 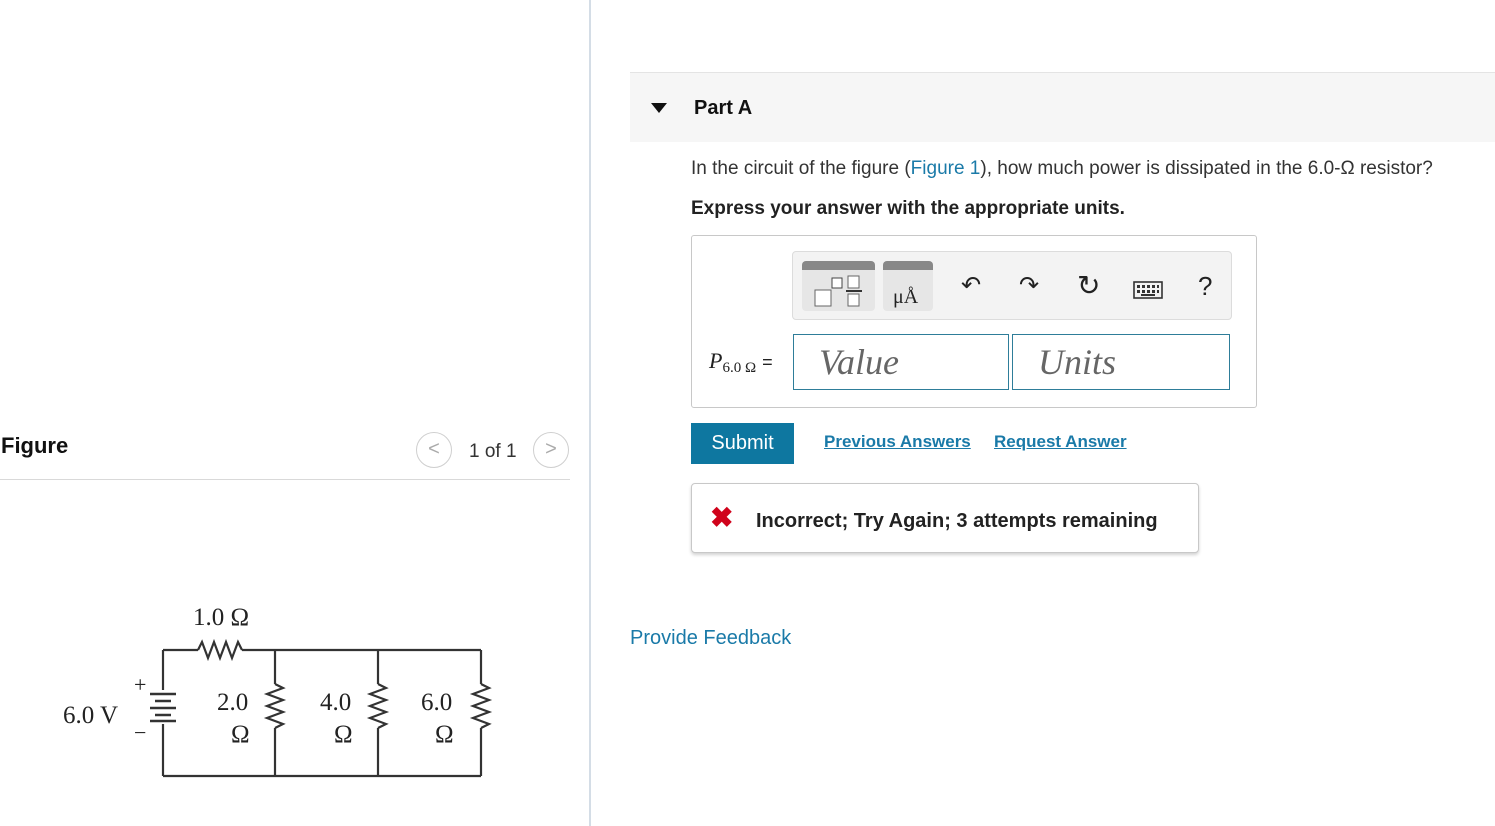 I want to click on provide-feedback-link: Provide Feedback, so click(x=710, y=638).